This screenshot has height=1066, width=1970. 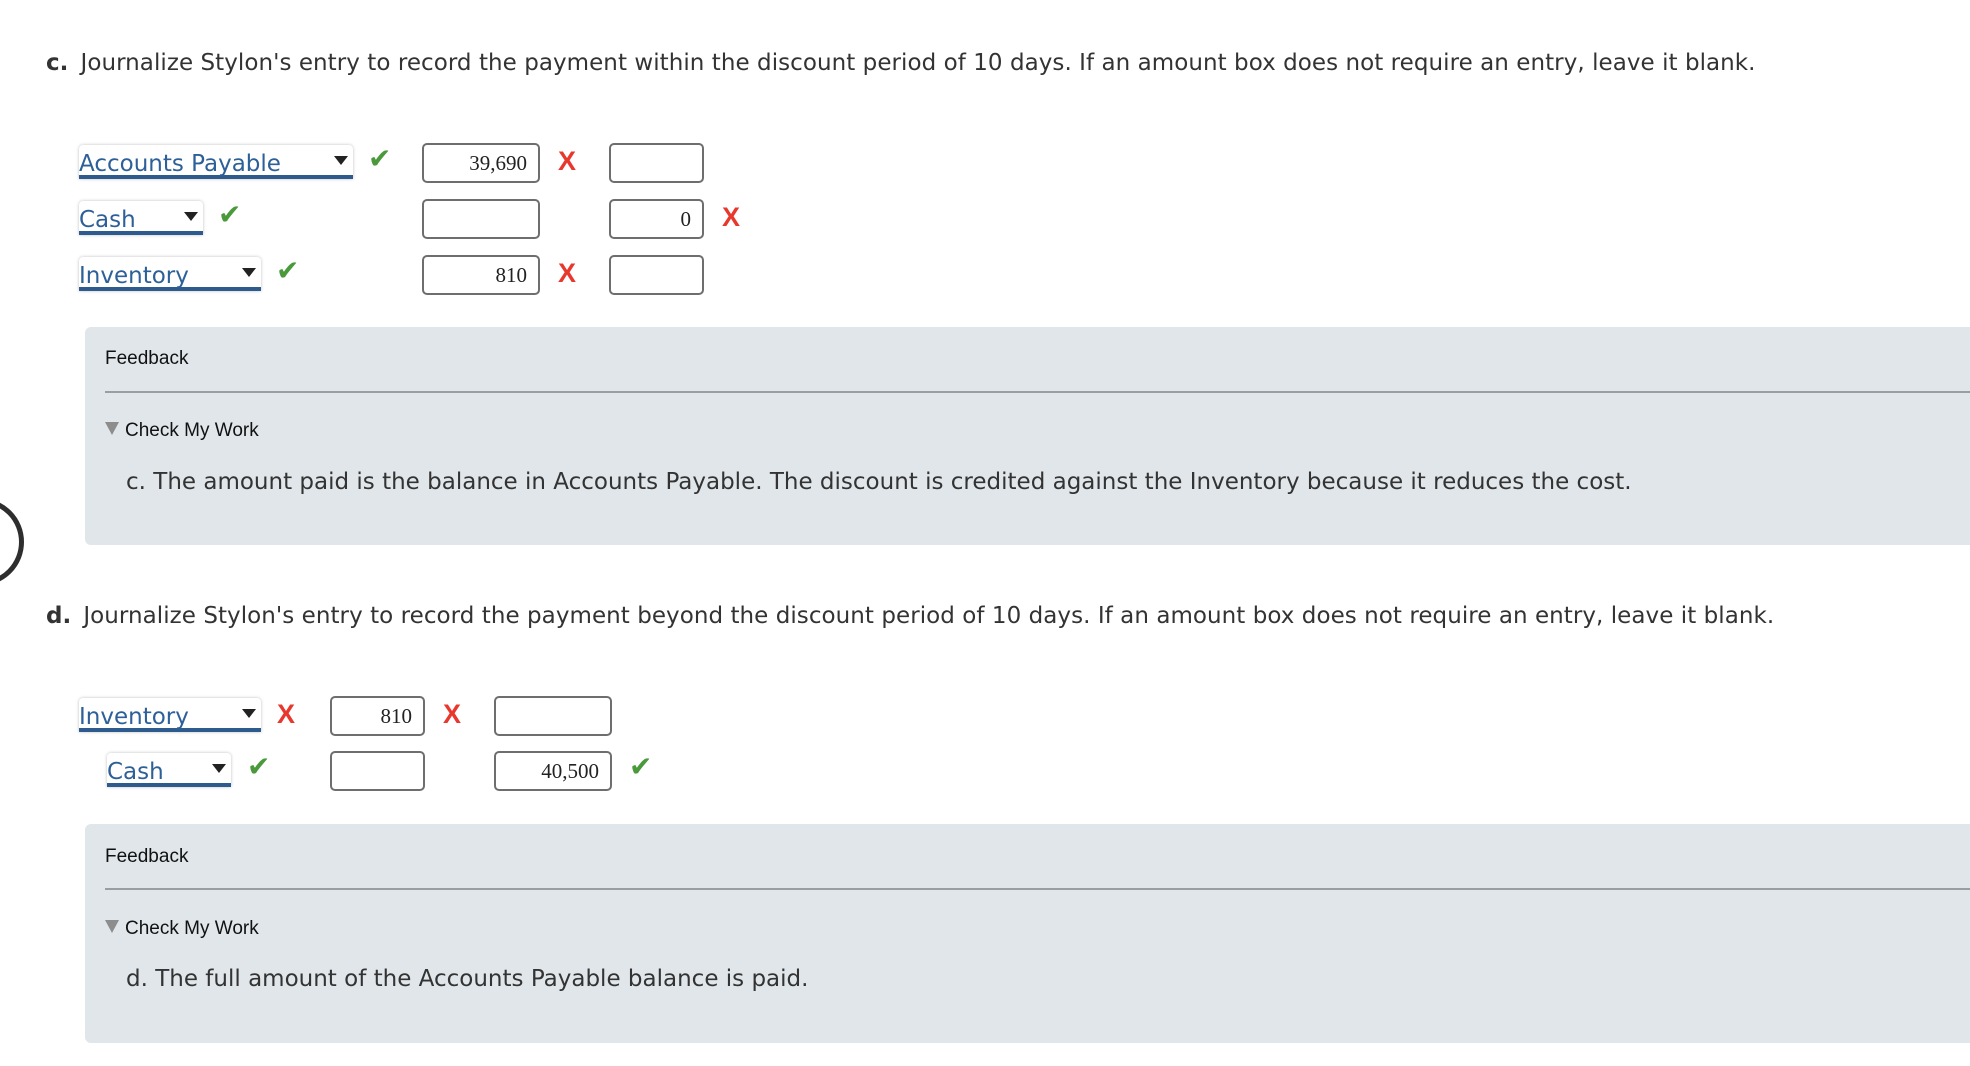 What do you see at coordinates (481, 275) in the screenshot?
I see `debit-input-c-3: 810` at bounding box center [481, 275].